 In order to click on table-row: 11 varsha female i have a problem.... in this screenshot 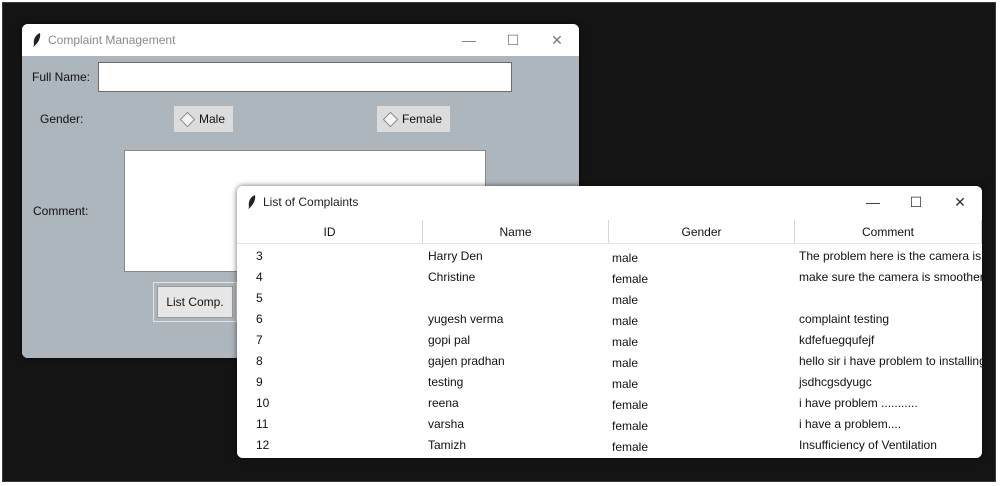, I will do `click(609, 423)`.